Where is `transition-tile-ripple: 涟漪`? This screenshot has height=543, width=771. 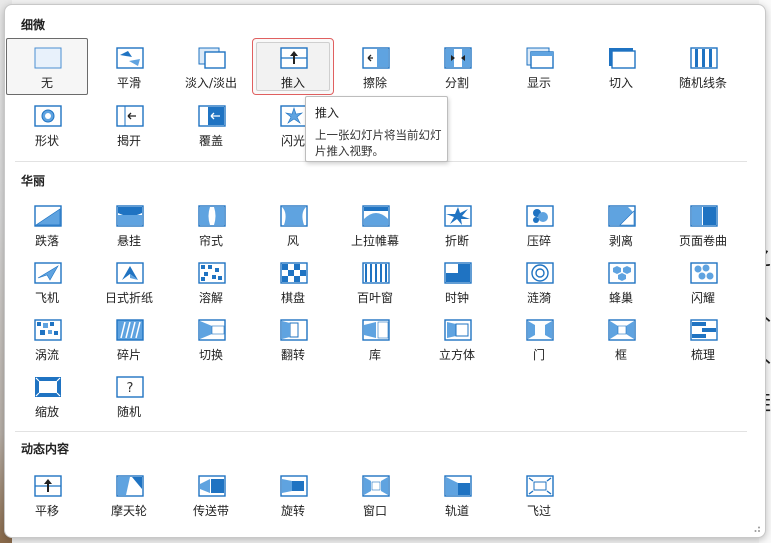
transition-tile-ripple: 涟漪 is located at coordinates (539, 281).